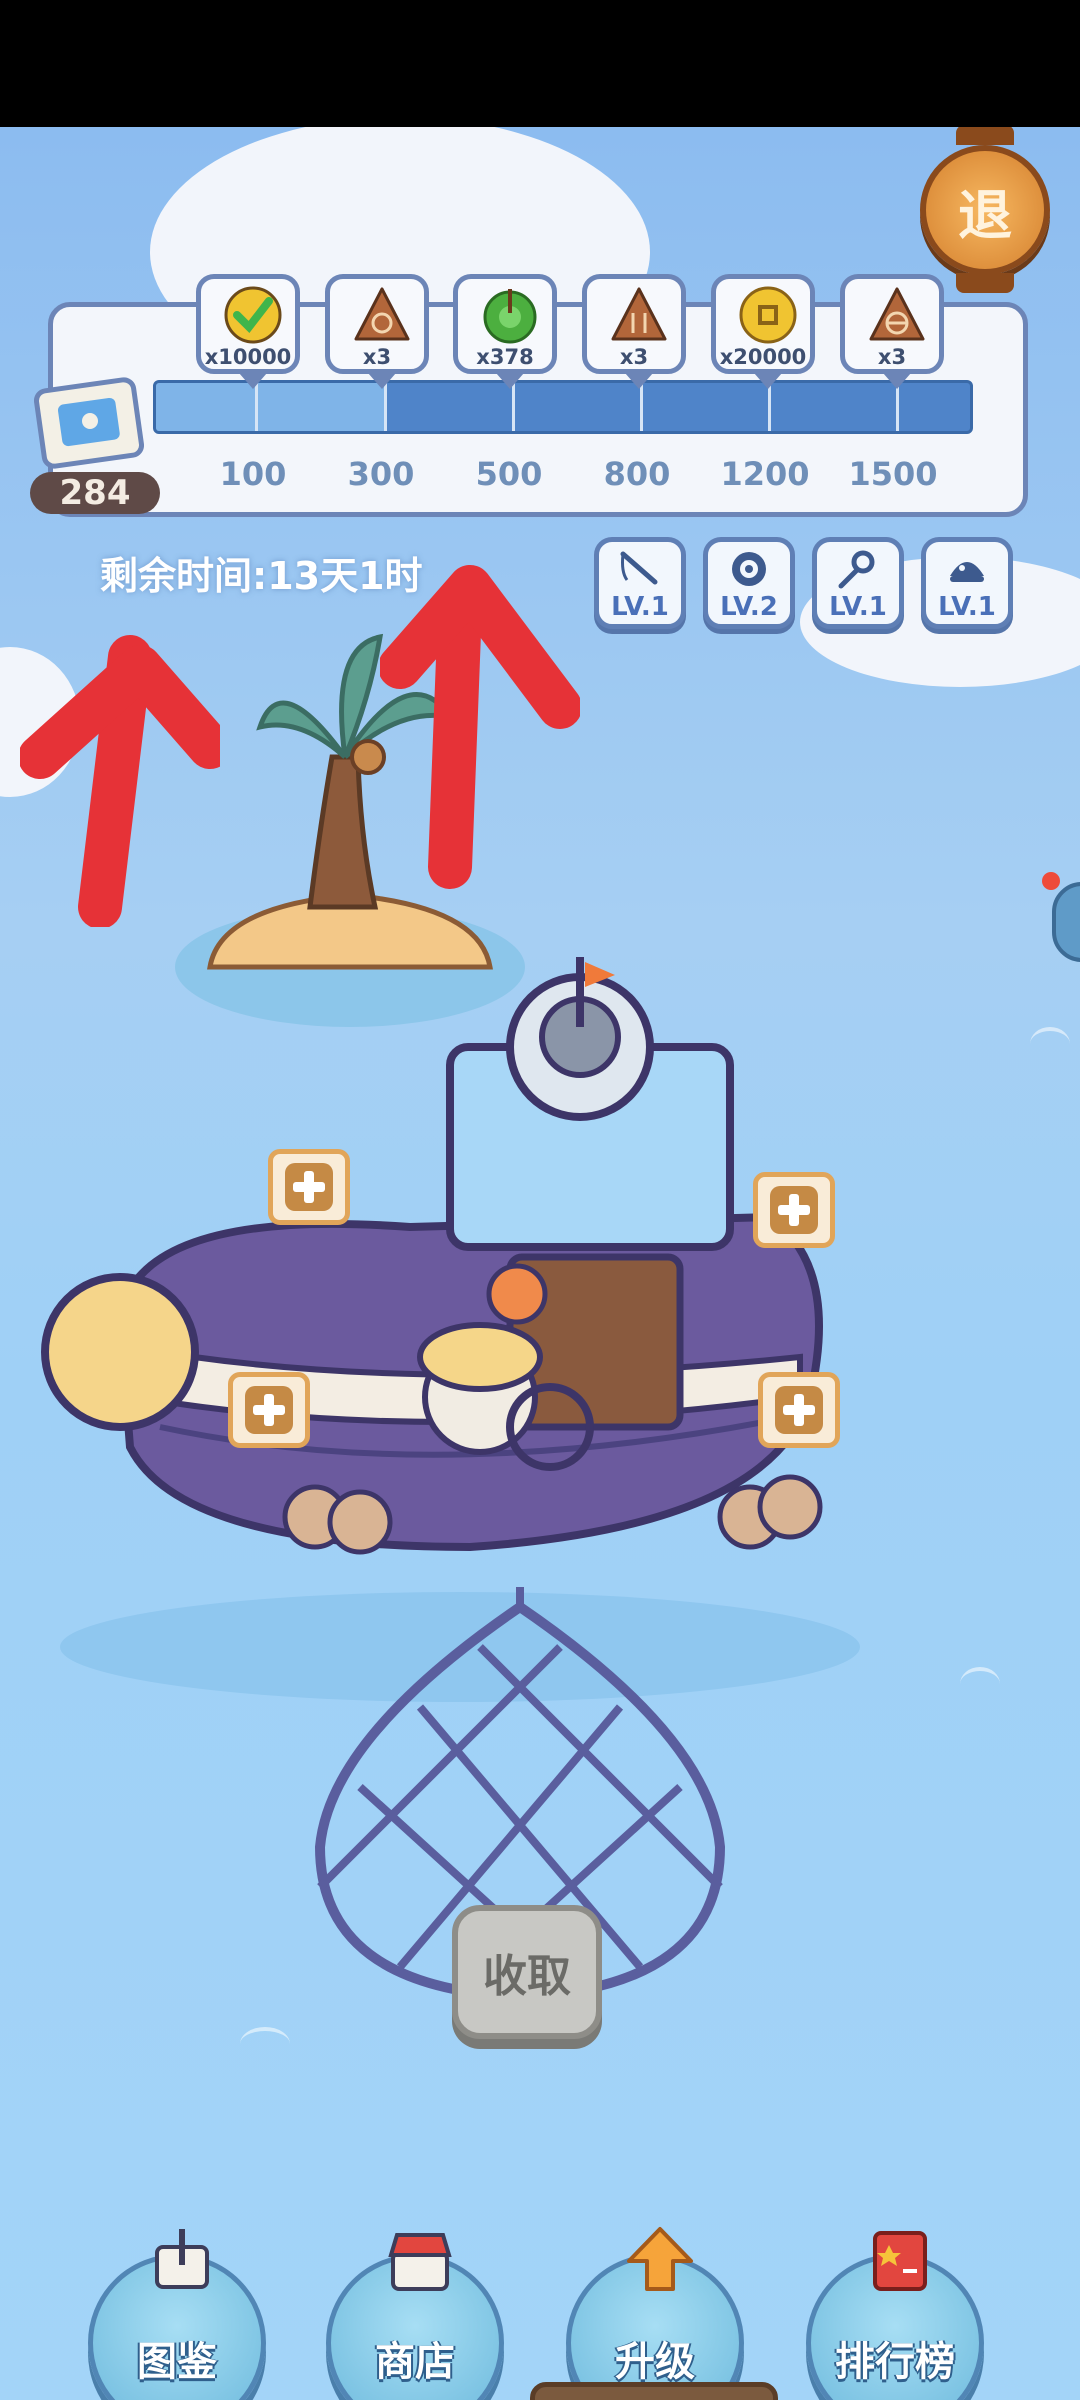 The height and width of the screenshot is (2400, 1080). What do you see at coordinates (654, 2391) in the screenshot?
I see `currency-bar: 630` at bounding box center [654, 2391].